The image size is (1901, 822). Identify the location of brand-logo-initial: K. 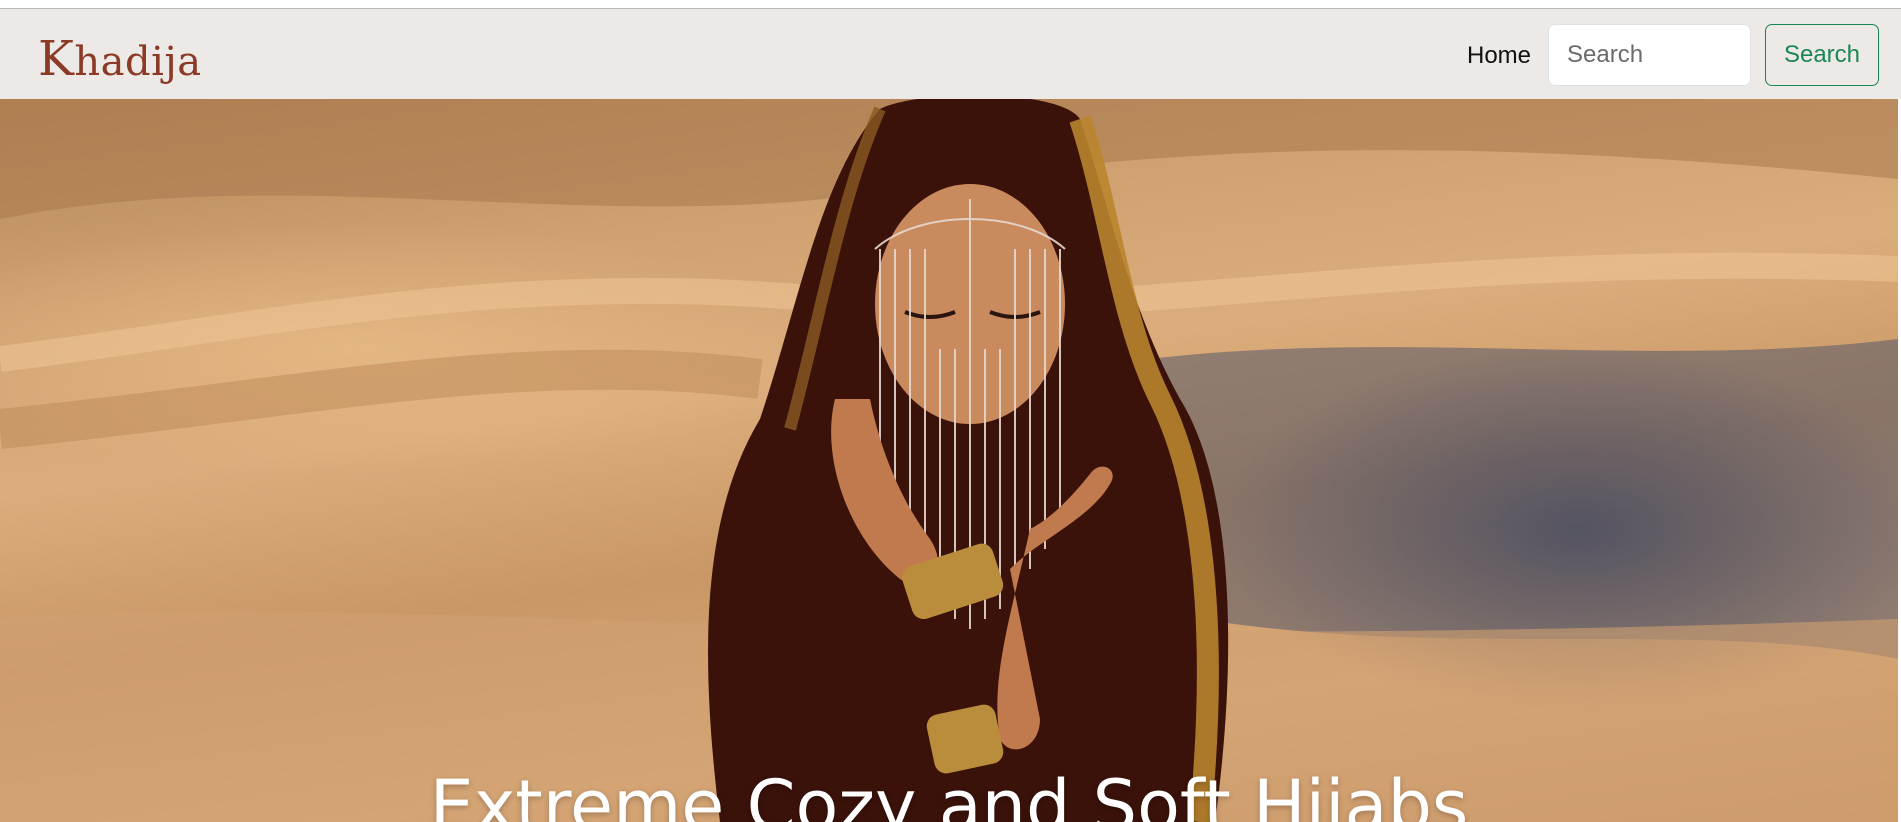
(56, 59).